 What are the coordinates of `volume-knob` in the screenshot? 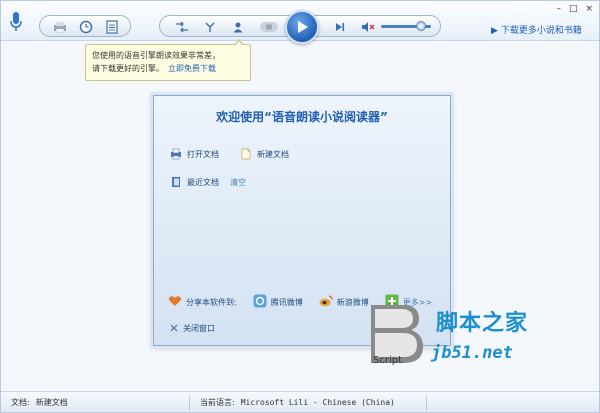 It's located at (421, 26).